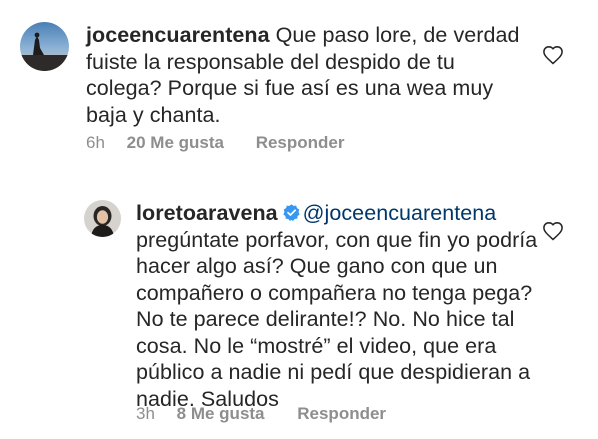 Image resolution: width=598 pixels, height=439 pixels. I want to click on comment-timestamp: 3h, so click(145, 414).